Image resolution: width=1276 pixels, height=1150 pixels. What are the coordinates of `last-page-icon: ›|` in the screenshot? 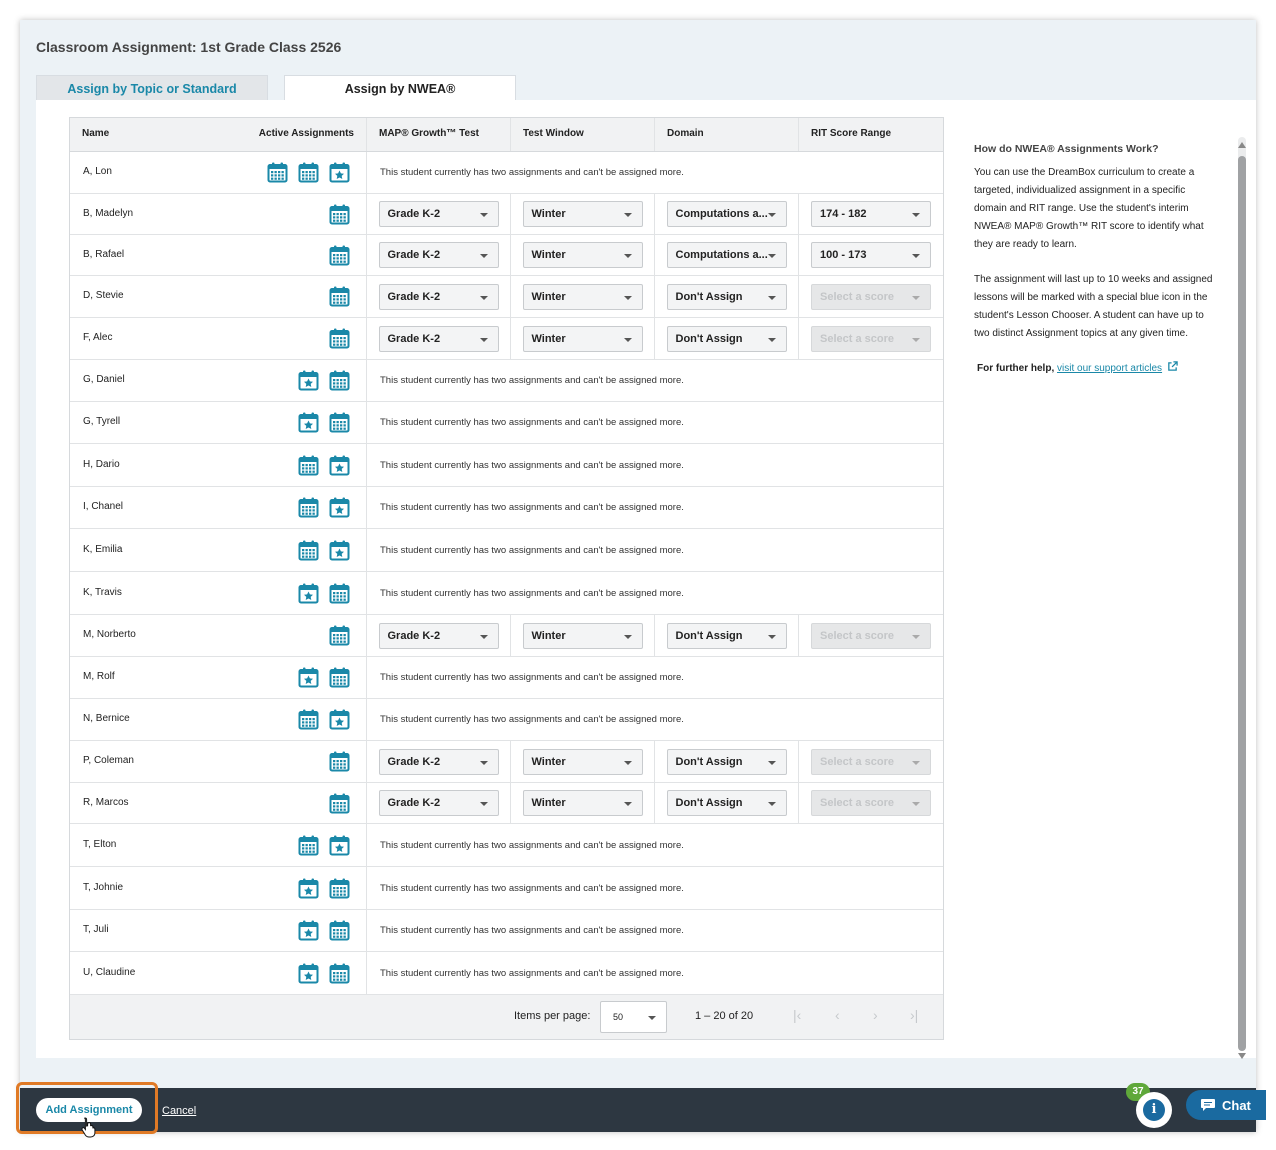 It's located at (914, 1015).